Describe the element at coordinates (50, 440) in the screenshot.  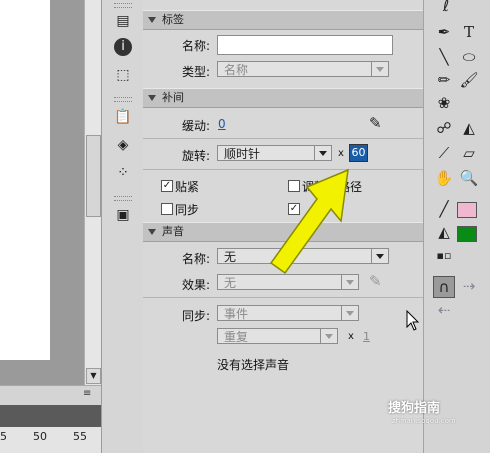
I see `timeline-ruler: 5 50 55` at that location.